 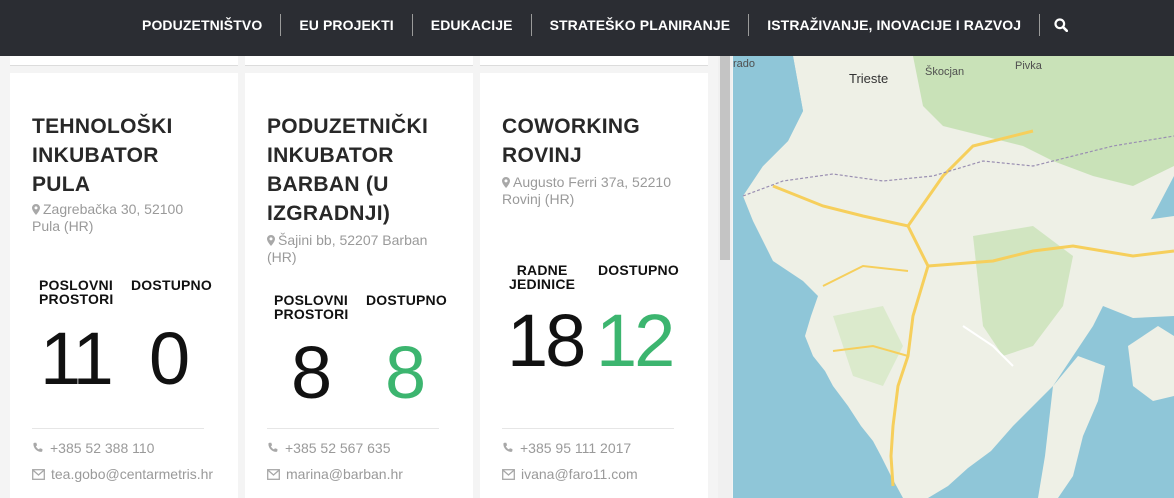 What do you see at coordinates (346, 25) in the screenshot?
I see `nav-item-eu-projekti: EU PROJEKTI` at bounding box center [346, 25].